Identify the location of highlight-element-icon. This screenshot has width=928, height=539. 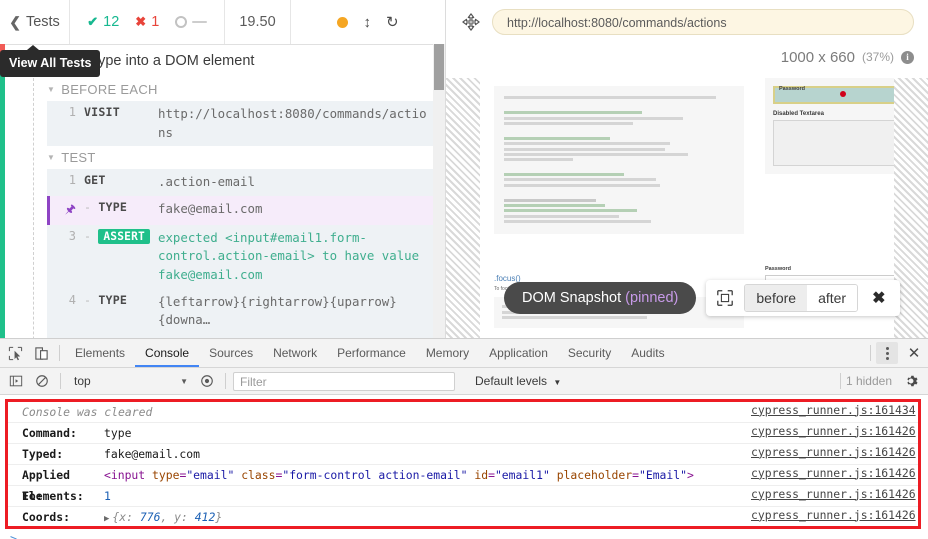
(725, 298).